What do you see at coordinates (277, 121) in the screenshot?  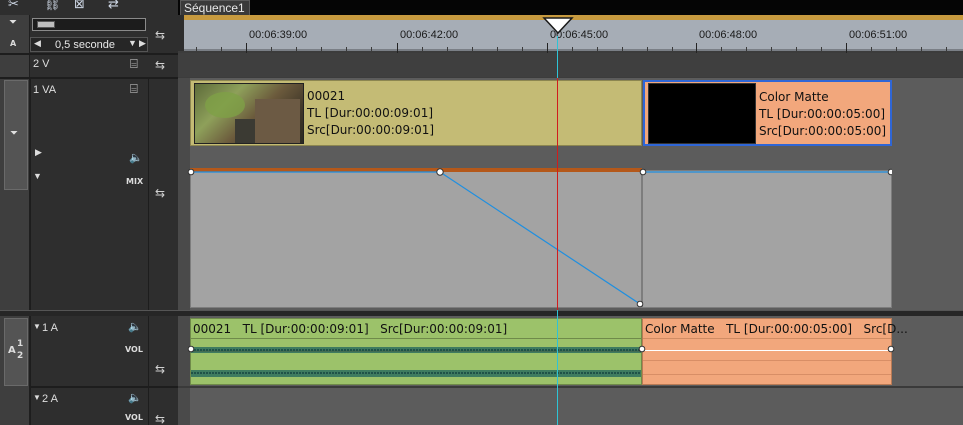 I see `wall-shape` at bounding box center [277, 121].